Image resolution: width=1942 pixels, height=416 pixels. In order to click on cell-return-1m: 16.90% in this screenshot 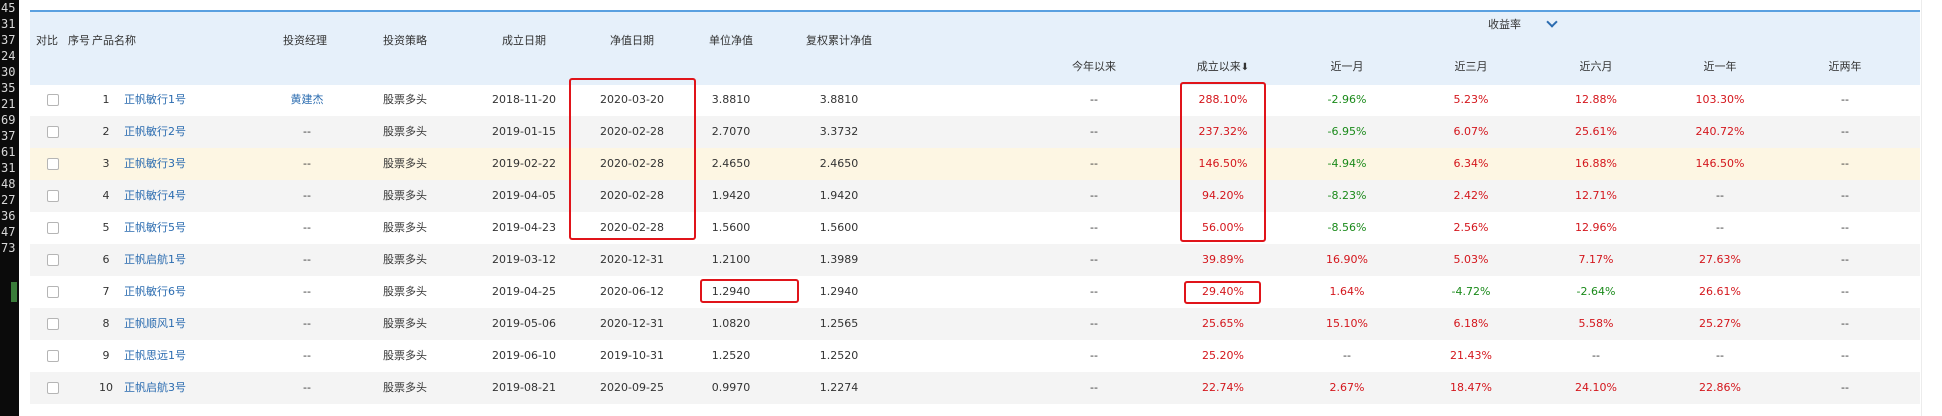, I will do `click(1347, 259)`.